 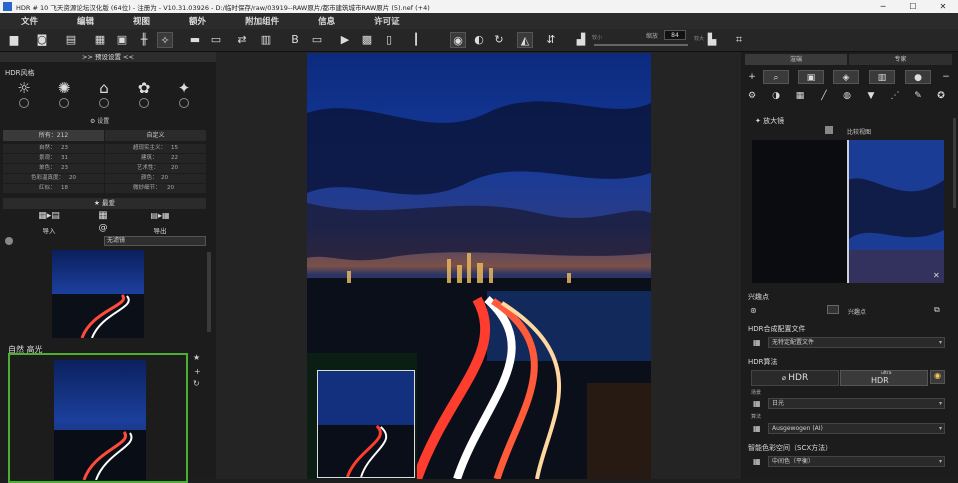 What do you see at coordinates (104, 203) in the screenshot?
I see `favorites-button: ★ 最爱` at bounding box center [104, 203].